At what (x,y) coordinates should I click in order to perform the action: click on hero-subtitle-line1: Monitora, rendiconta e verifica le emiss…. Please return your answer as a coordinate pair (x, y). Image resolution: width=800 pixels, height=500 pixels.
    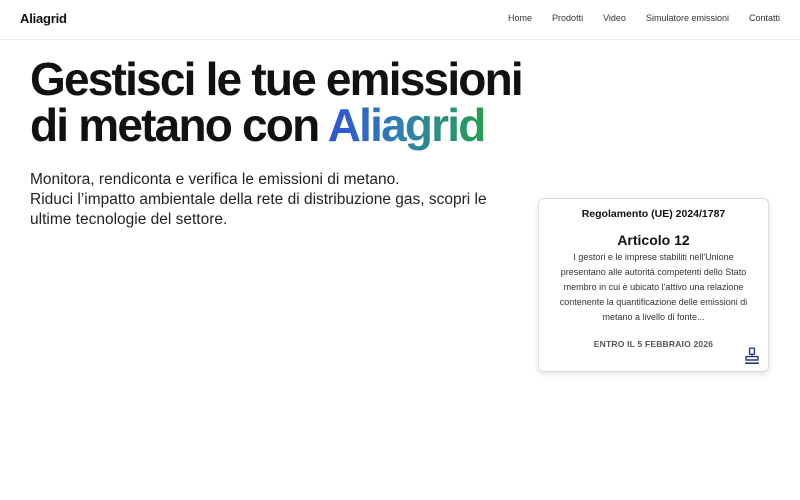
    Looking at the image, I should click on (215, 179).